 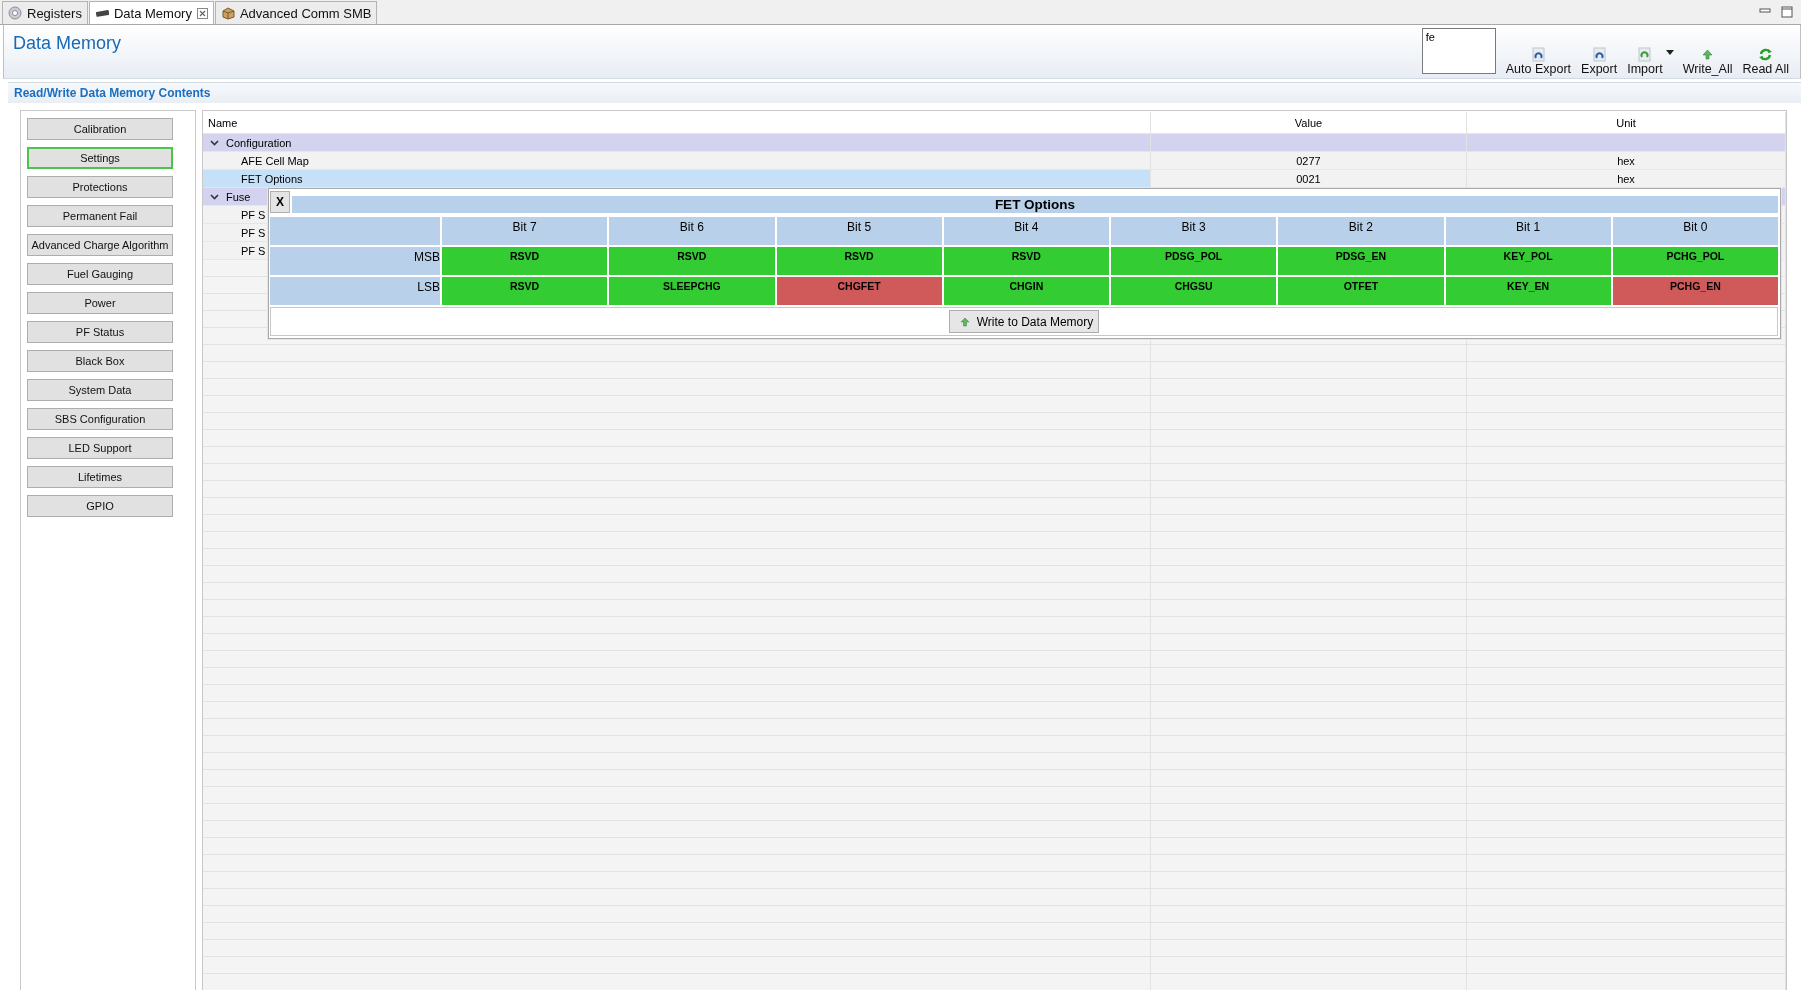 What do you see at coordinates (100, 448) in the screenshot?
I see `sidebar-button: LED Support` at bounding box center [100, 448].